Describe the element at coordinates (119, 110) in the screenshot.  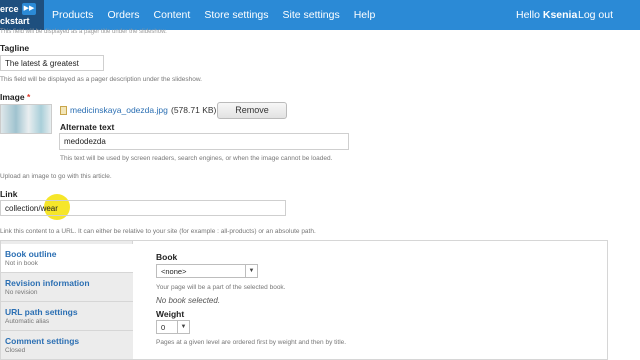
I see `image-file-link: medicinskaya_odezda.jpg` at that location.